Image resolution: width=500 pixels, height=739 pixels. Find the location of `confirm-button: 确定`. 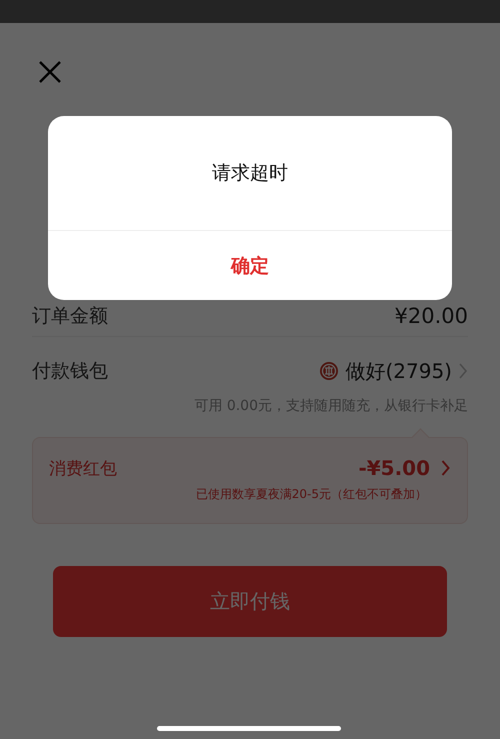

confirm-button: 确定 is located at coordinates (250, 265).